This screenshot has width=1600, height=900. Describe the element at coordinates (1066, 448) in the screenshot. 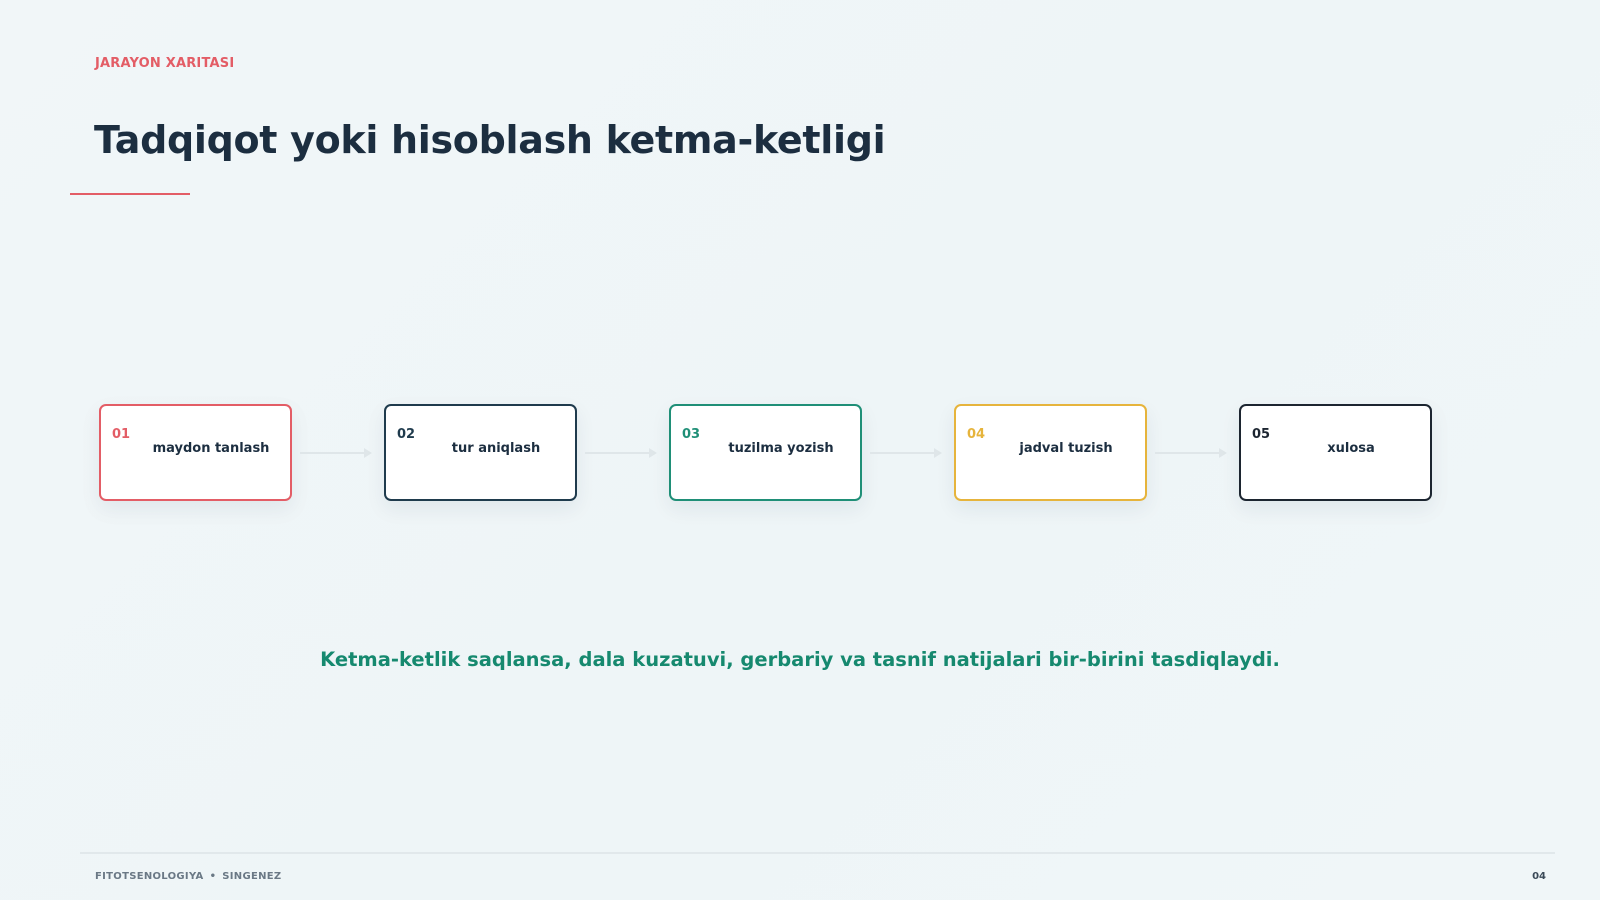

I see `step-label: jadval tuzish` at that location.